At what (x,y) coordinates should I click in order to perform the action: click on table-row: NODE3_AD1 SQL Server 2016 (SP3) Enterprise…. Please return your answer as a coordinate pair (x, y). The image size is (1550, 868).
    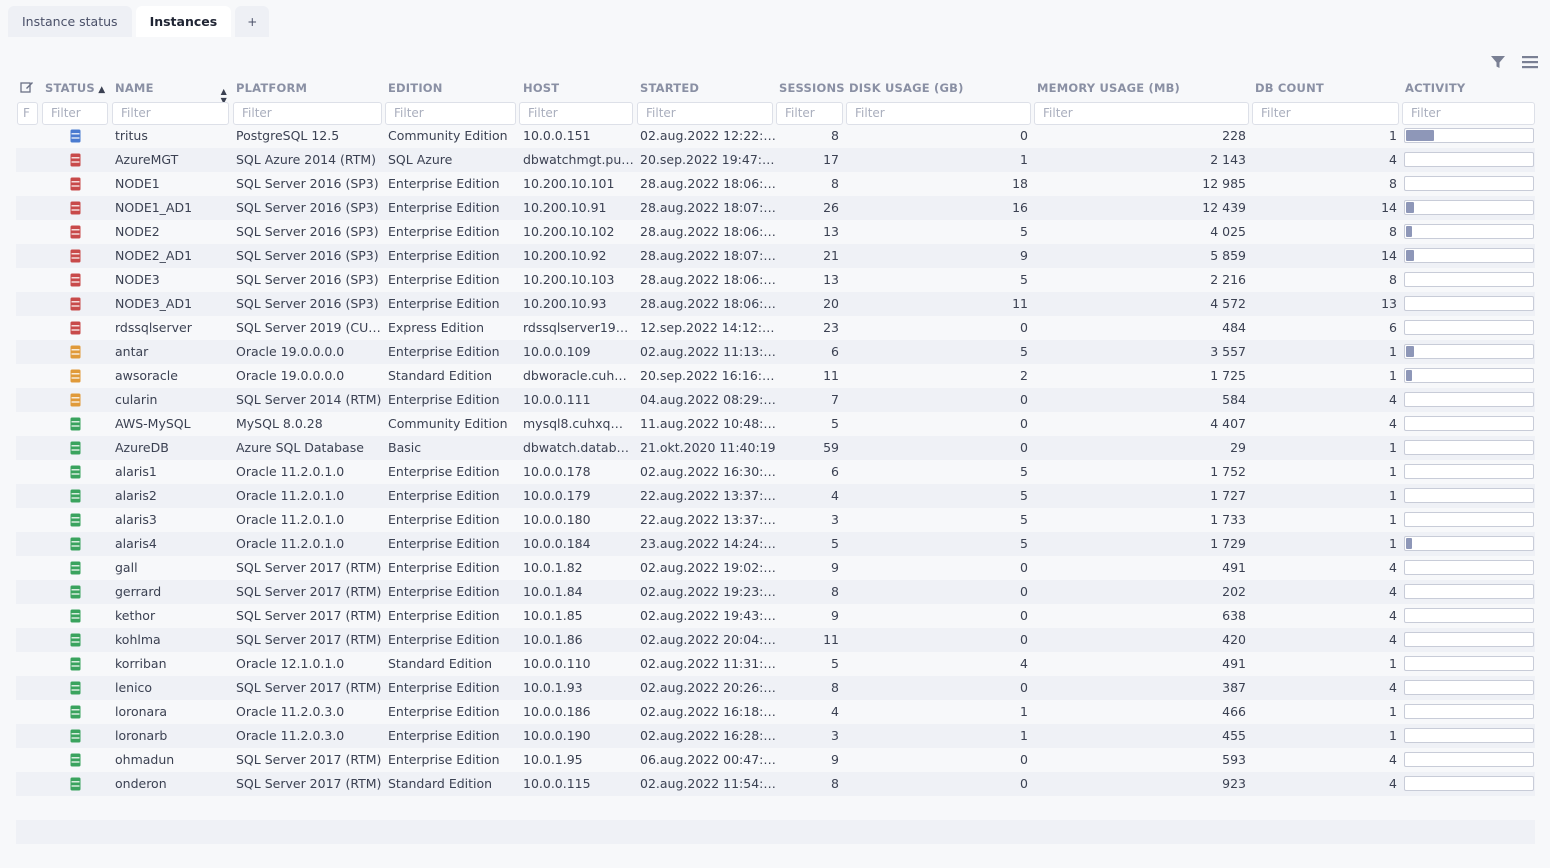
    Looking at the image, I should click on (775, 304).